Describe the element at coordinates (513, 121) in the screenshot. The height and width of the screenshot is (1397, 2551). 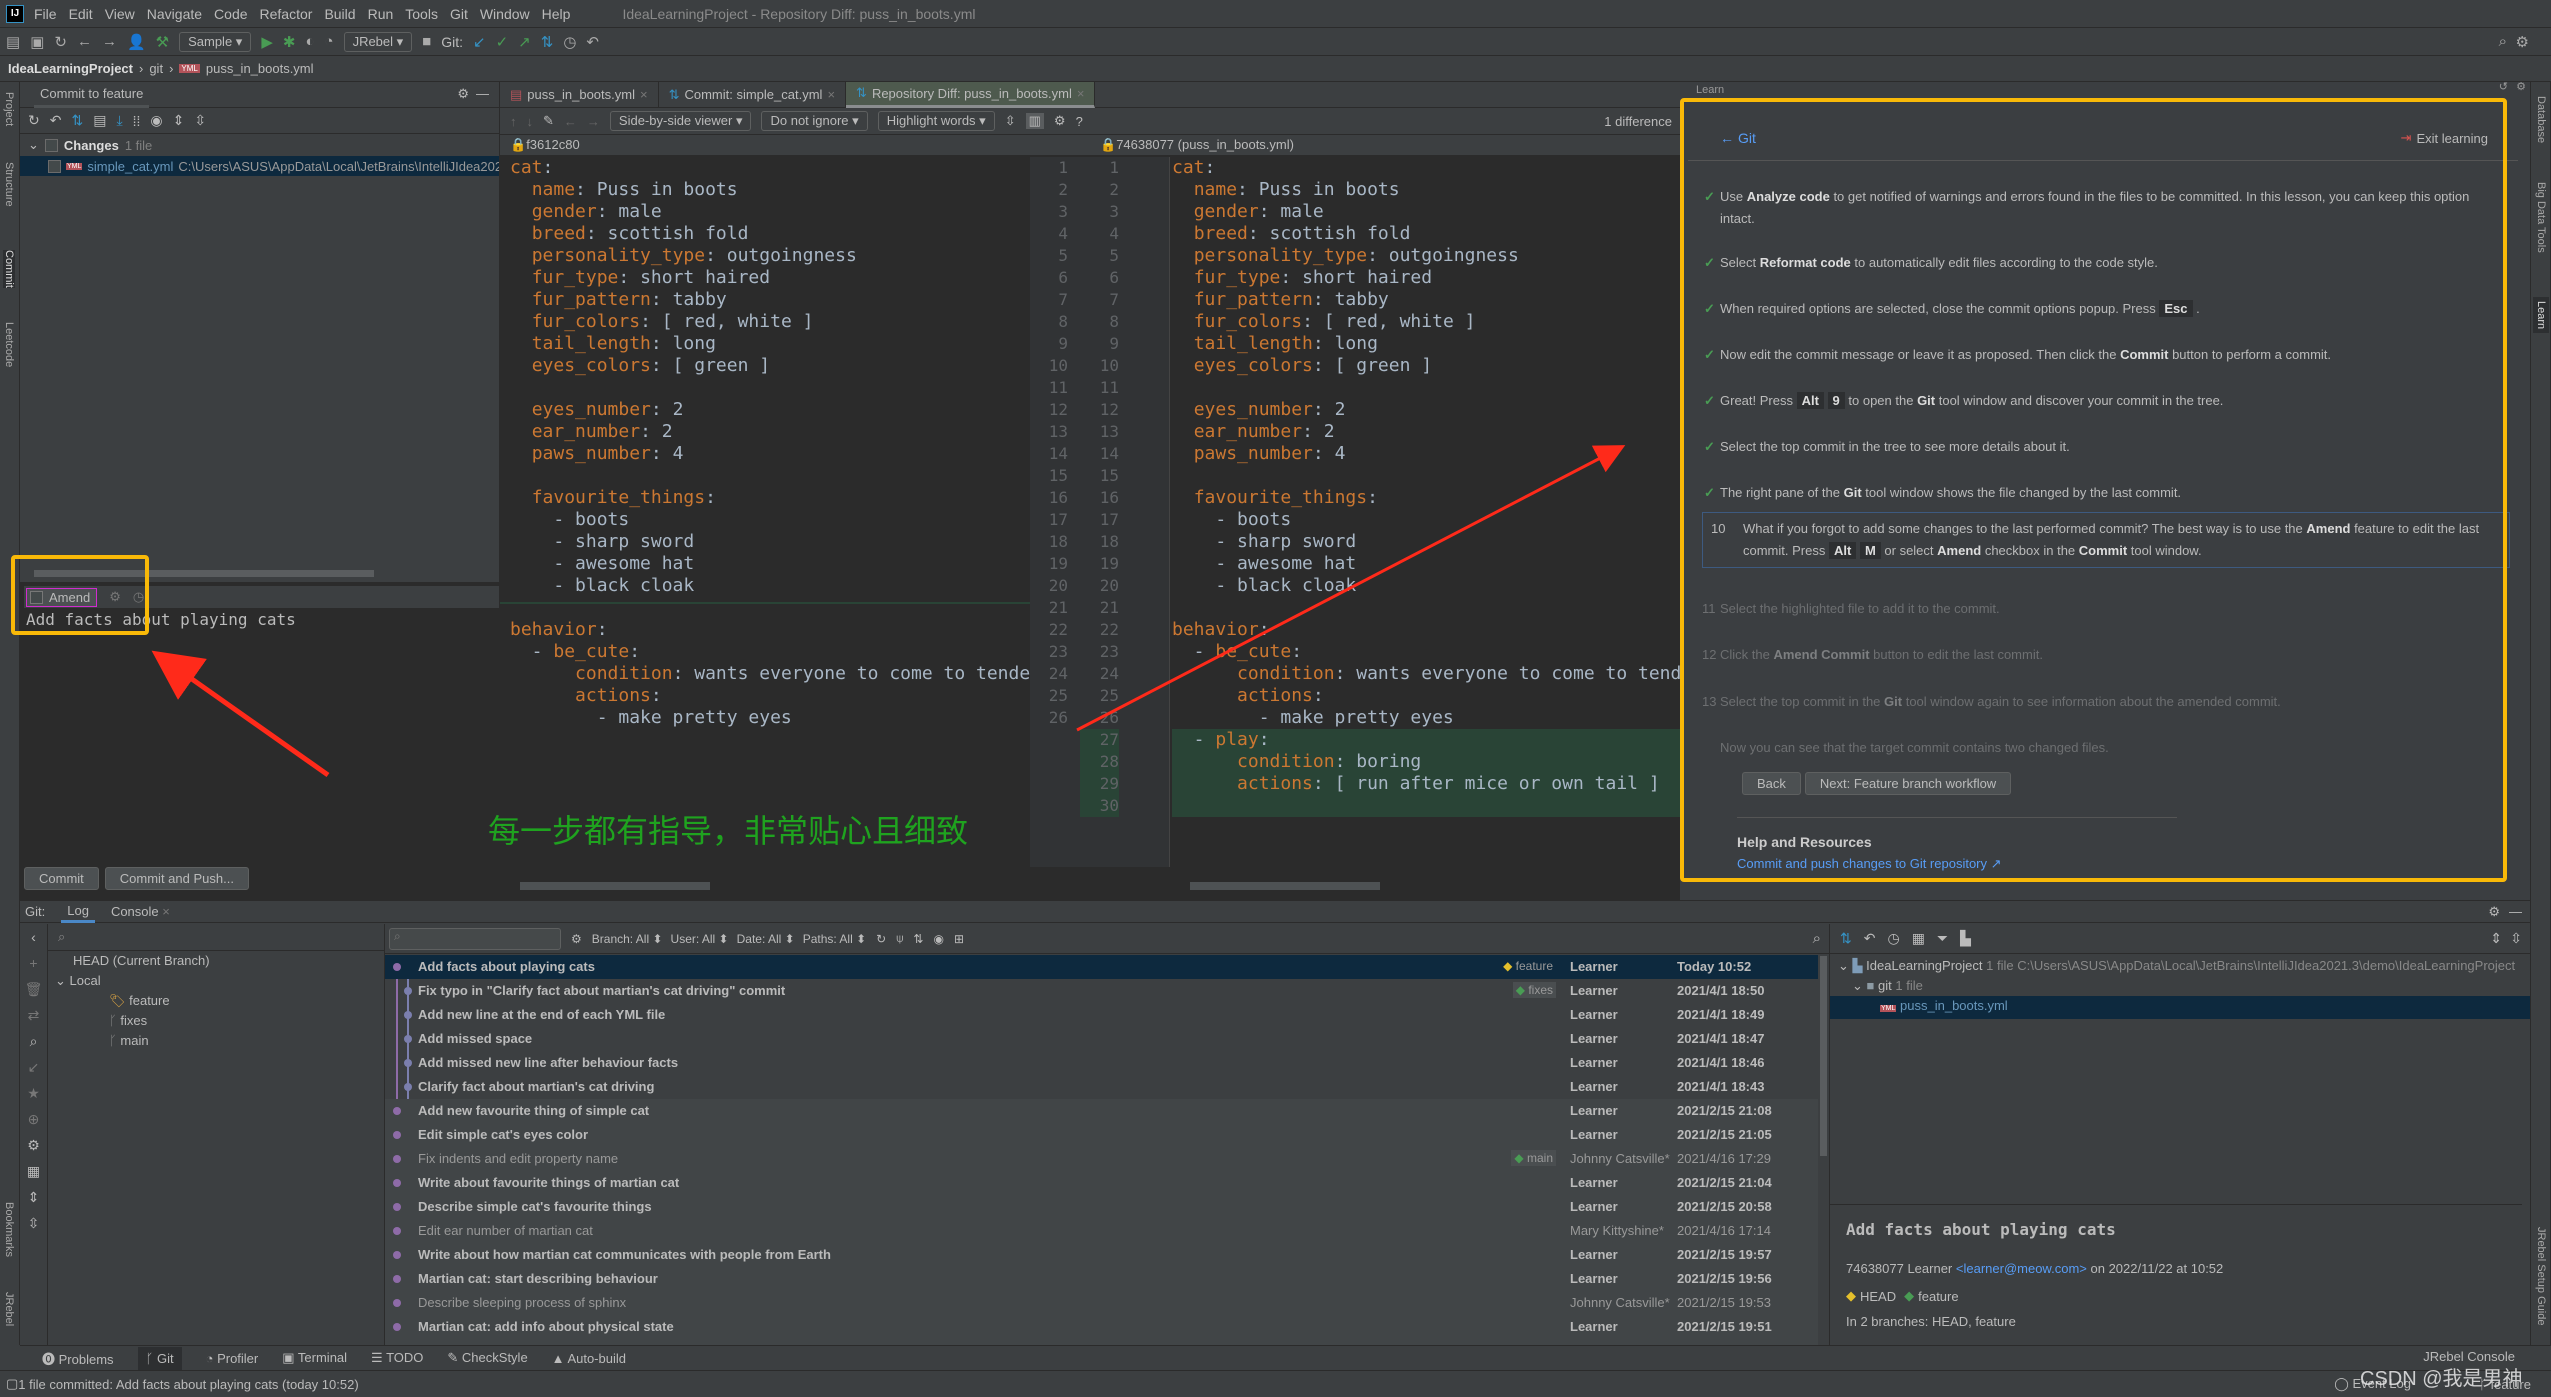
I see `prev-diff-icon: ↑` at that location.